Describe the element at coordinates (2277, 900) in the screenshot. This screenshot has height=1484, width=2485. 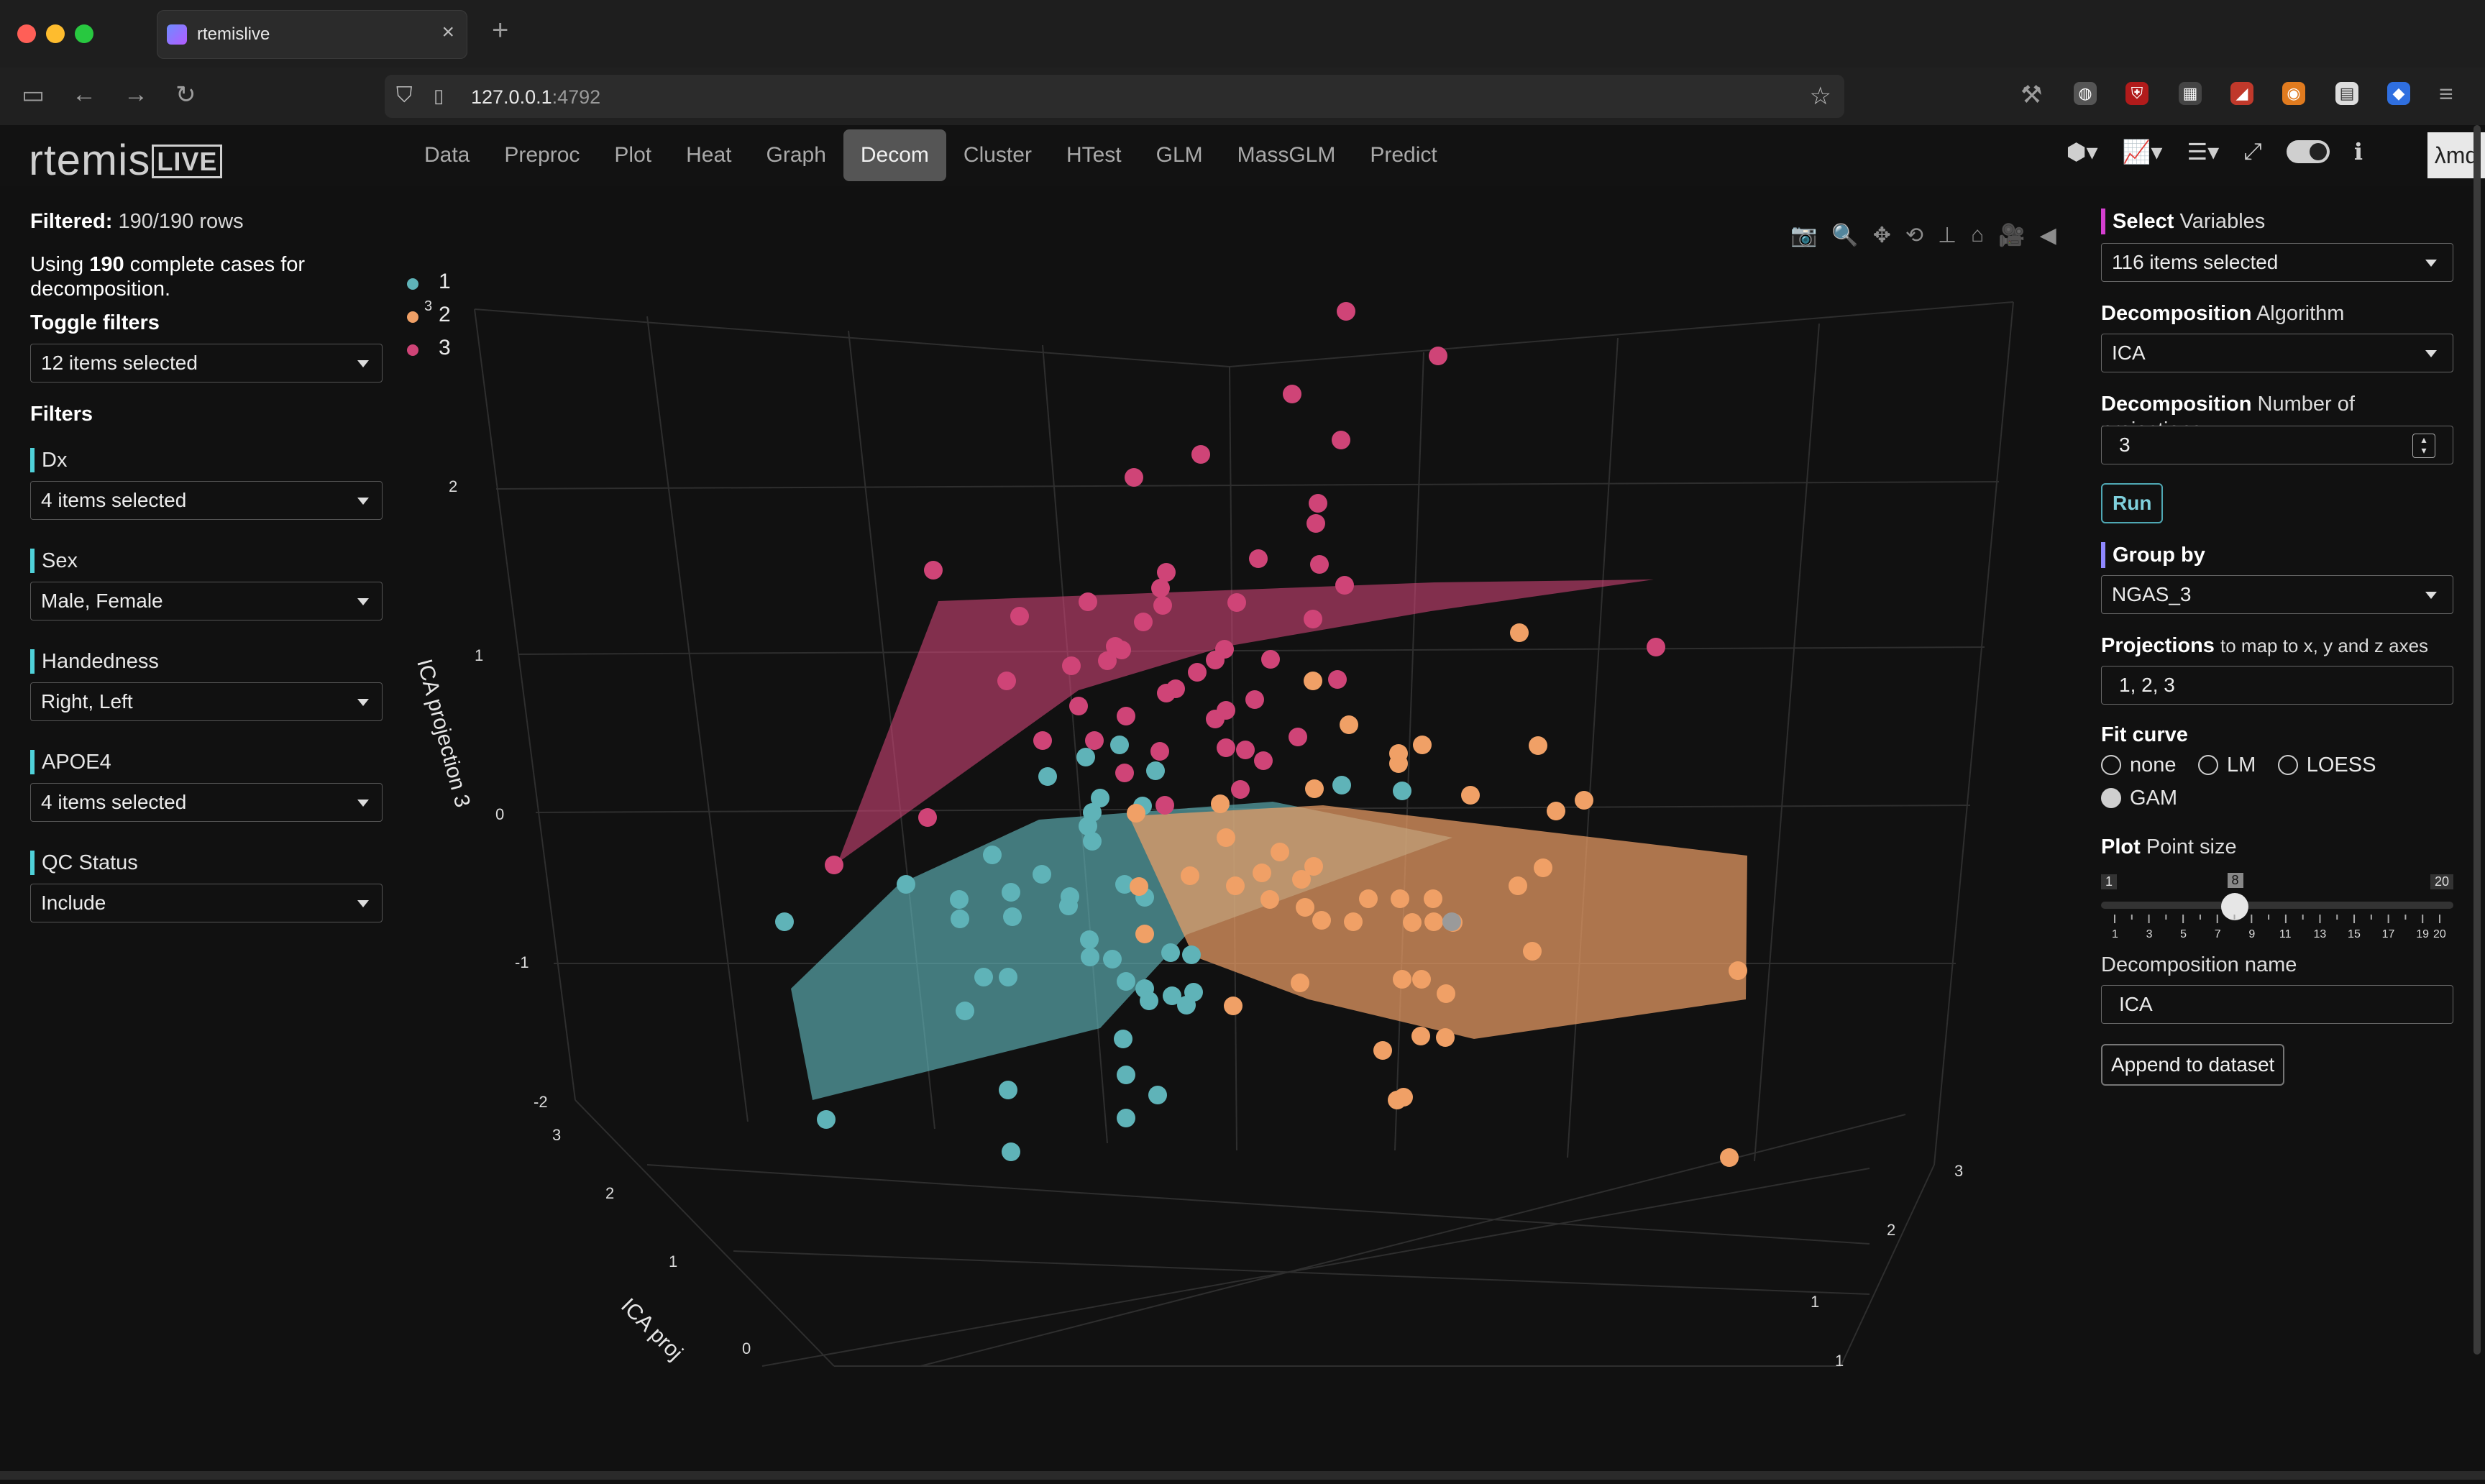
I see `point-size-slider: 1 20 8 1 3 5 7 9 11 13 15 17 19 20` at that location.